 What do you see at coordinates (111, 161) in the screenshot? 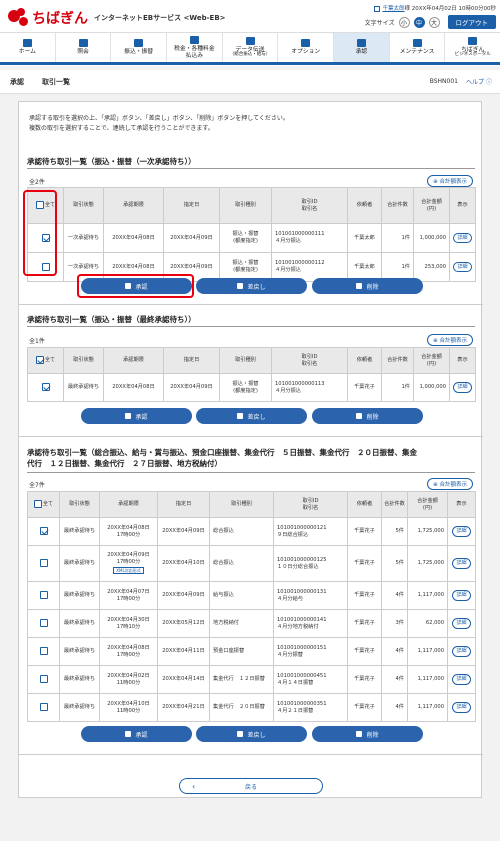
I see `section1-title: 承認待ち取引一覧（振込・振替（一次承認待ち））` at bounding box center [111, 161].